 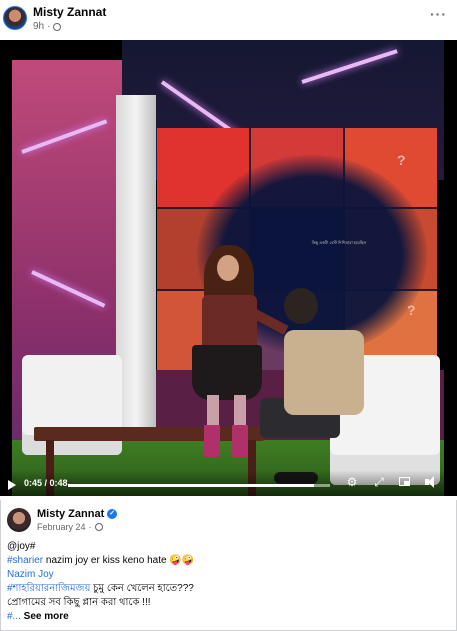 What do you see at coordinates (227, 575) in the screenshot?
I see `mention-link: Nazim Joy` at bounding box center [227, 575].